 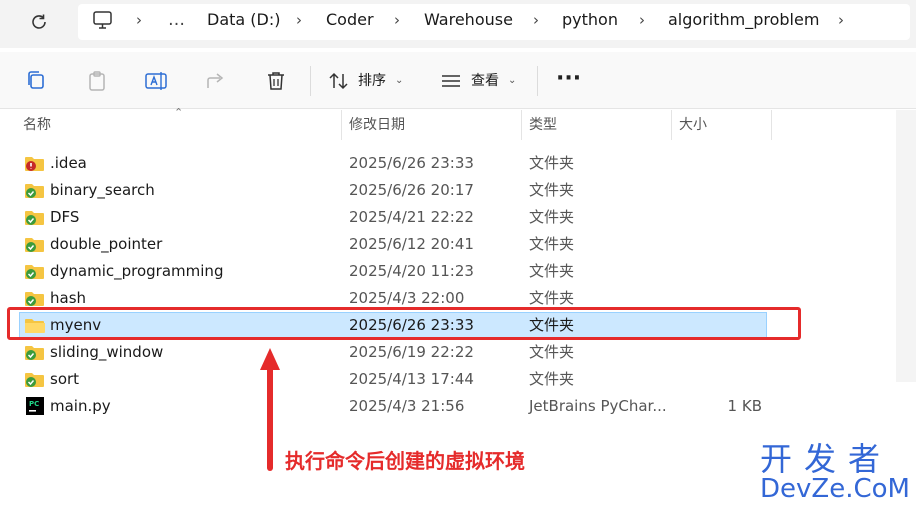 I want to click on column-header-type: 类型, so click(x=543, y=125).